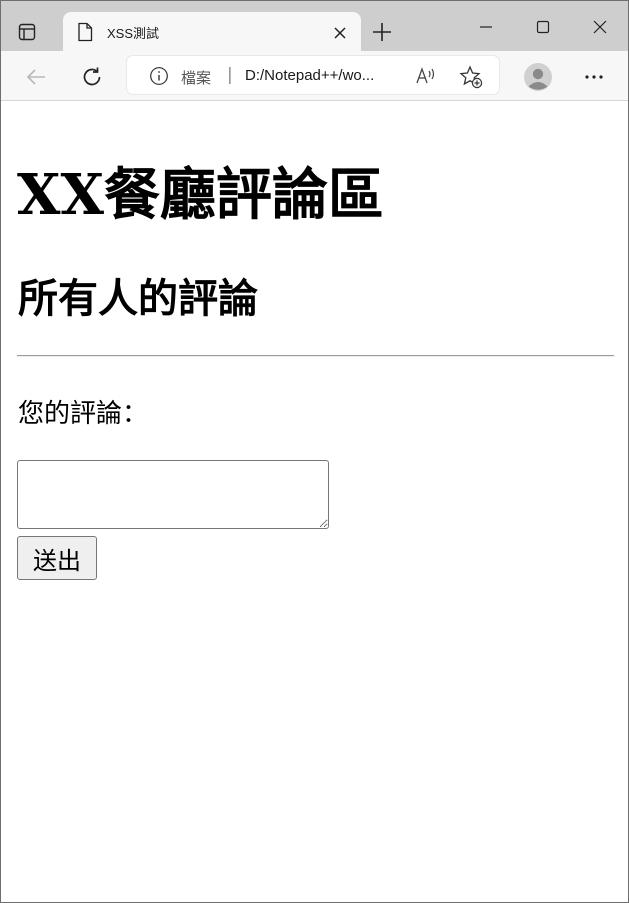  Describe the element at coordinates (173, 494) in the screenshot. I see `comment-input` at that location.